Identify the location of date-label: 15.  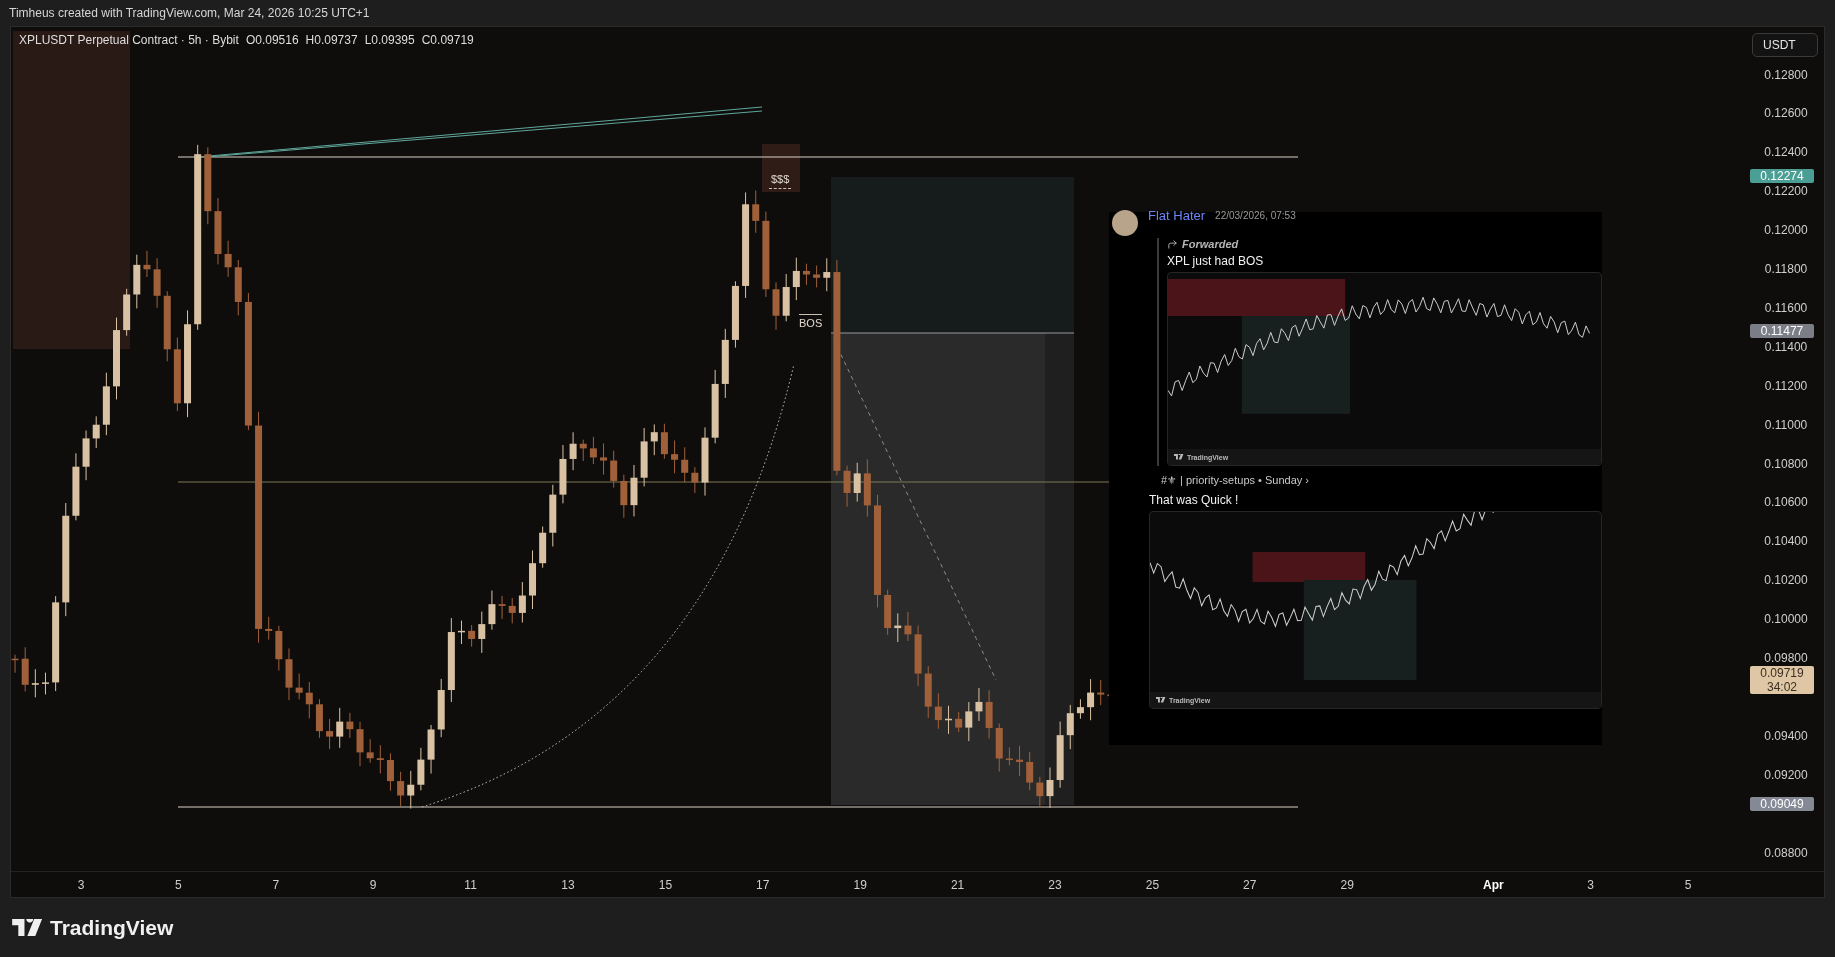
(665, 885).